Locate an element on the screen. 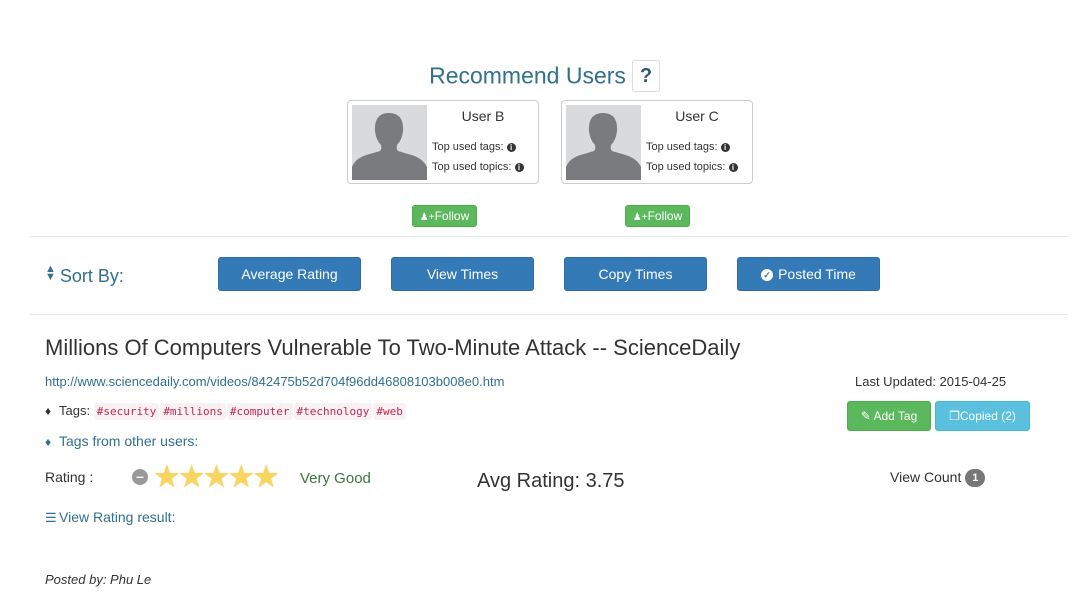 This screenshot has height=597, width=1089. user-name: User B is located at coordinates (483, 116).